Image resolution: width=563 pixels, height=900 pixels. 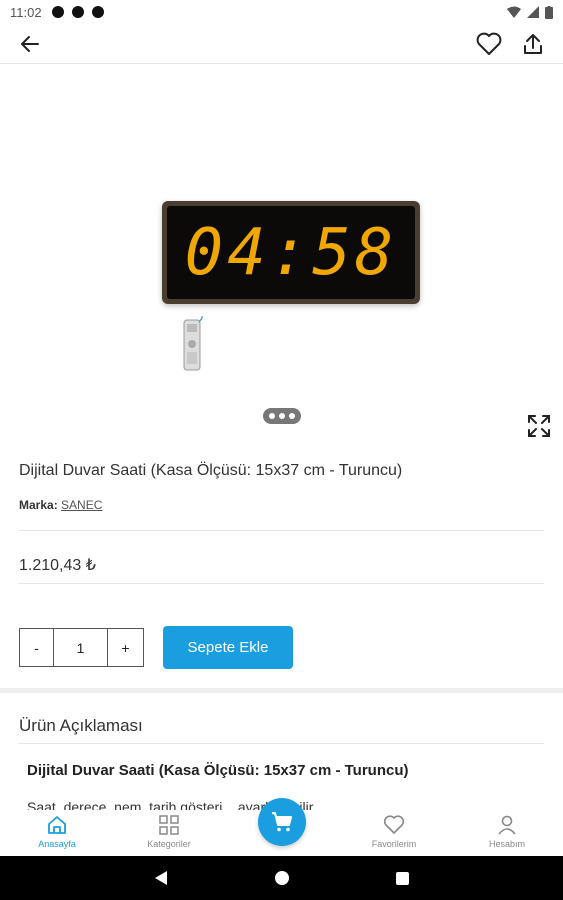 What do you see at coordinates (26, 12) in the screenshot?
I see `status-time: 11:02` at bounding box center [26, 12].